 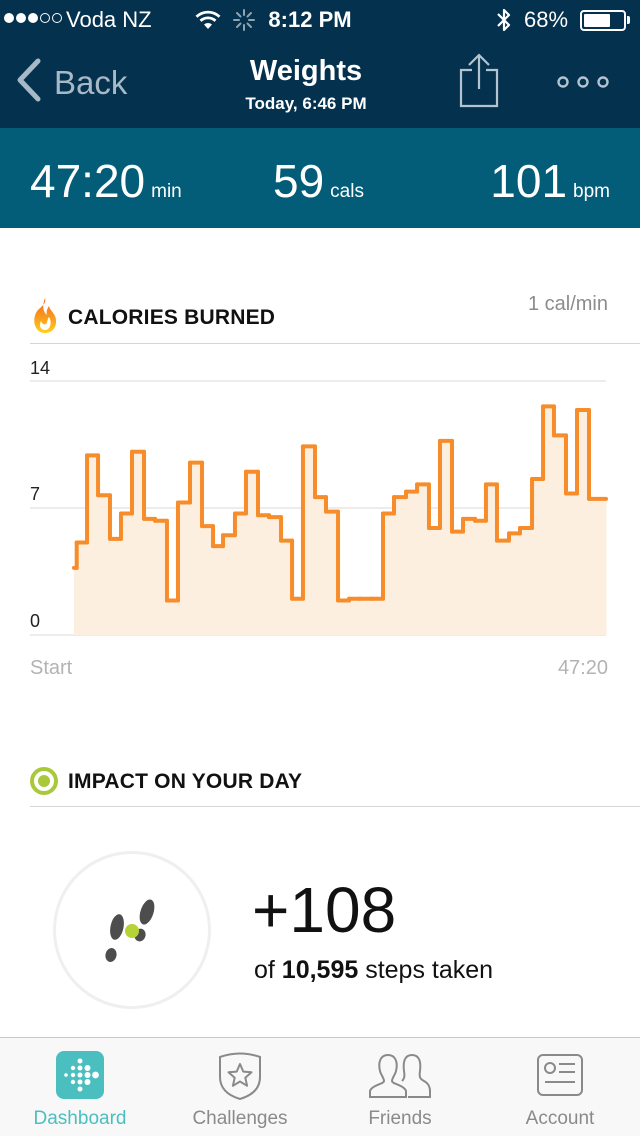 I want to click on calories-rate-label: 1 cal/min, so click(x=567, y=304).